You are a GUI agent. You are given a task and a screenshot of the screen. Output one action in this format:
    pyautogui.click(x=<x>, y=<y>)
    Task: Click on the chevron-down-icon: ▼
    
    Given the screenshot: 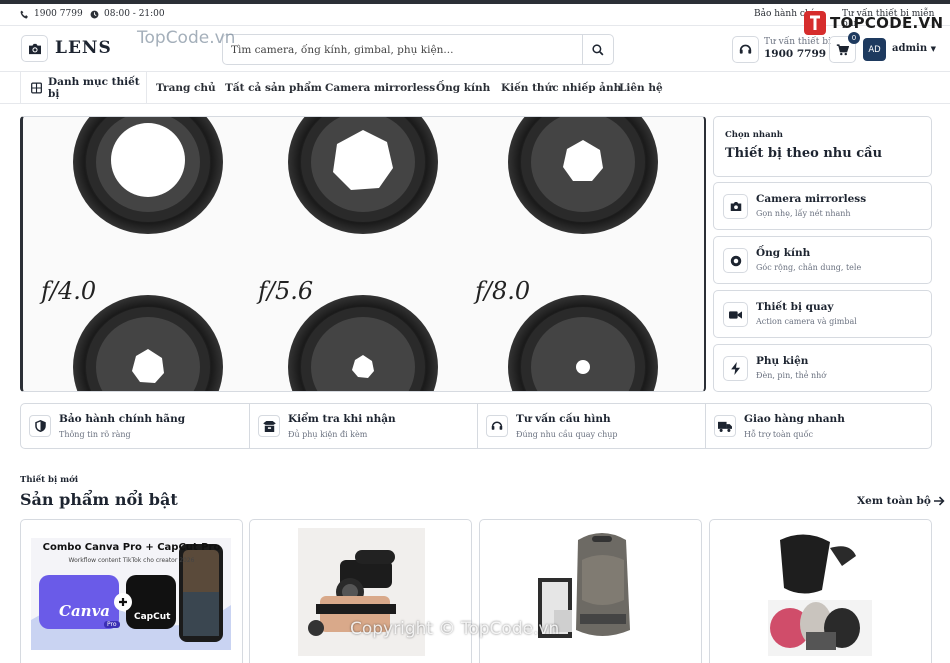 What is the action you would take?
    pyautogui.click(x=933, y=48)
    